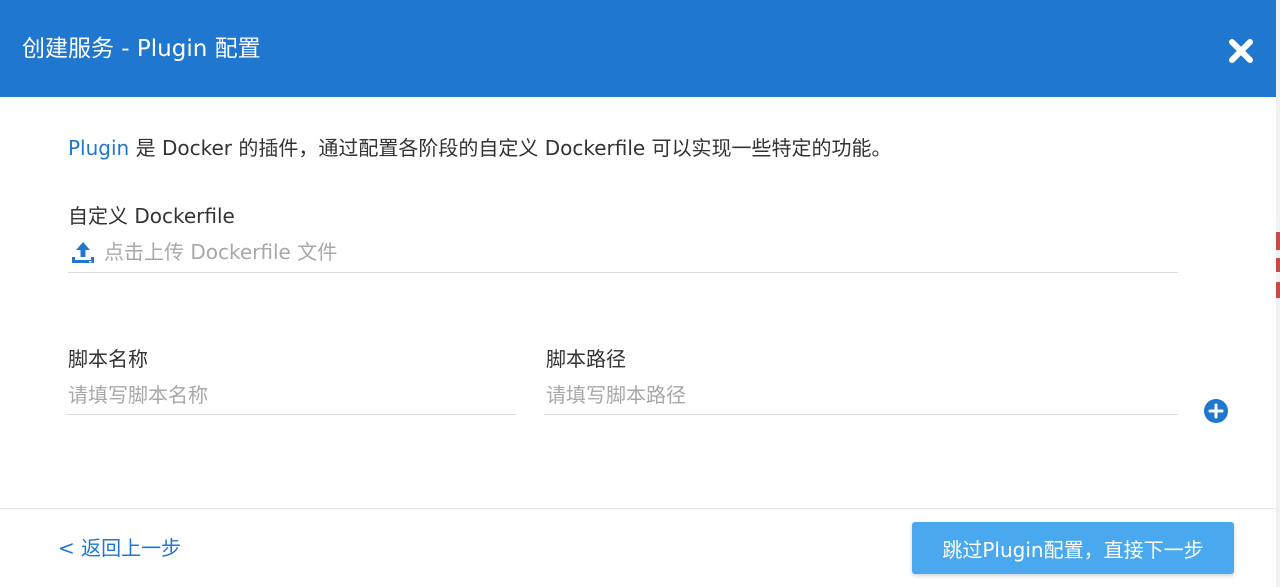 This screenshot has width=1280, height=587. Describe the element at coordinates (83, 252) in the screenshot. I see `upload-icon` at that location.